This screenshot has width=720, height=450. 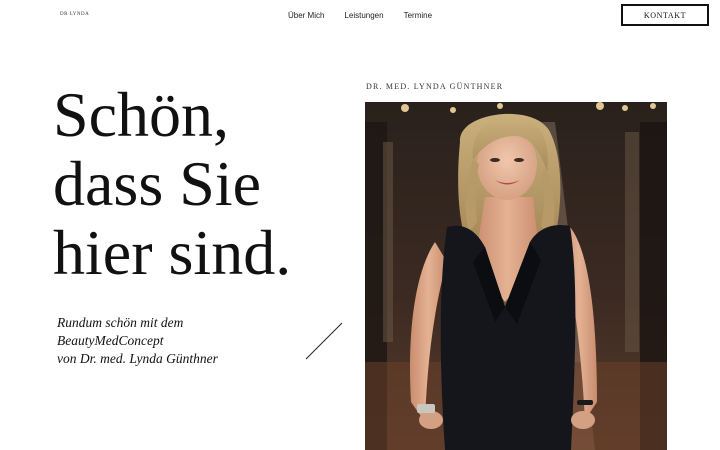 What do you see at coordinates (324, 341) in the screenshot?
I see `decorative-slash-line` at bounding box center [324, 341].